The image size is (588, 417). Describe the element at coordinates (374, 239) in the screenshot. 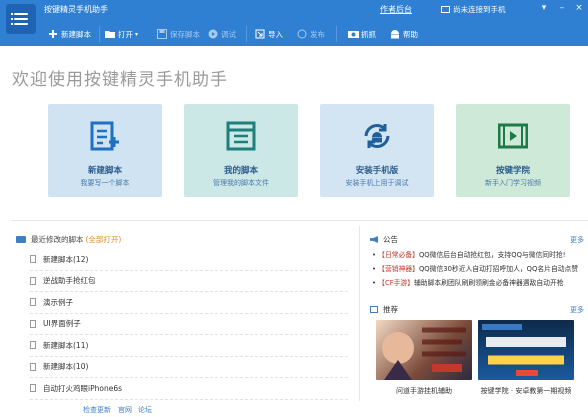

I see `speaker-icon` at that location.